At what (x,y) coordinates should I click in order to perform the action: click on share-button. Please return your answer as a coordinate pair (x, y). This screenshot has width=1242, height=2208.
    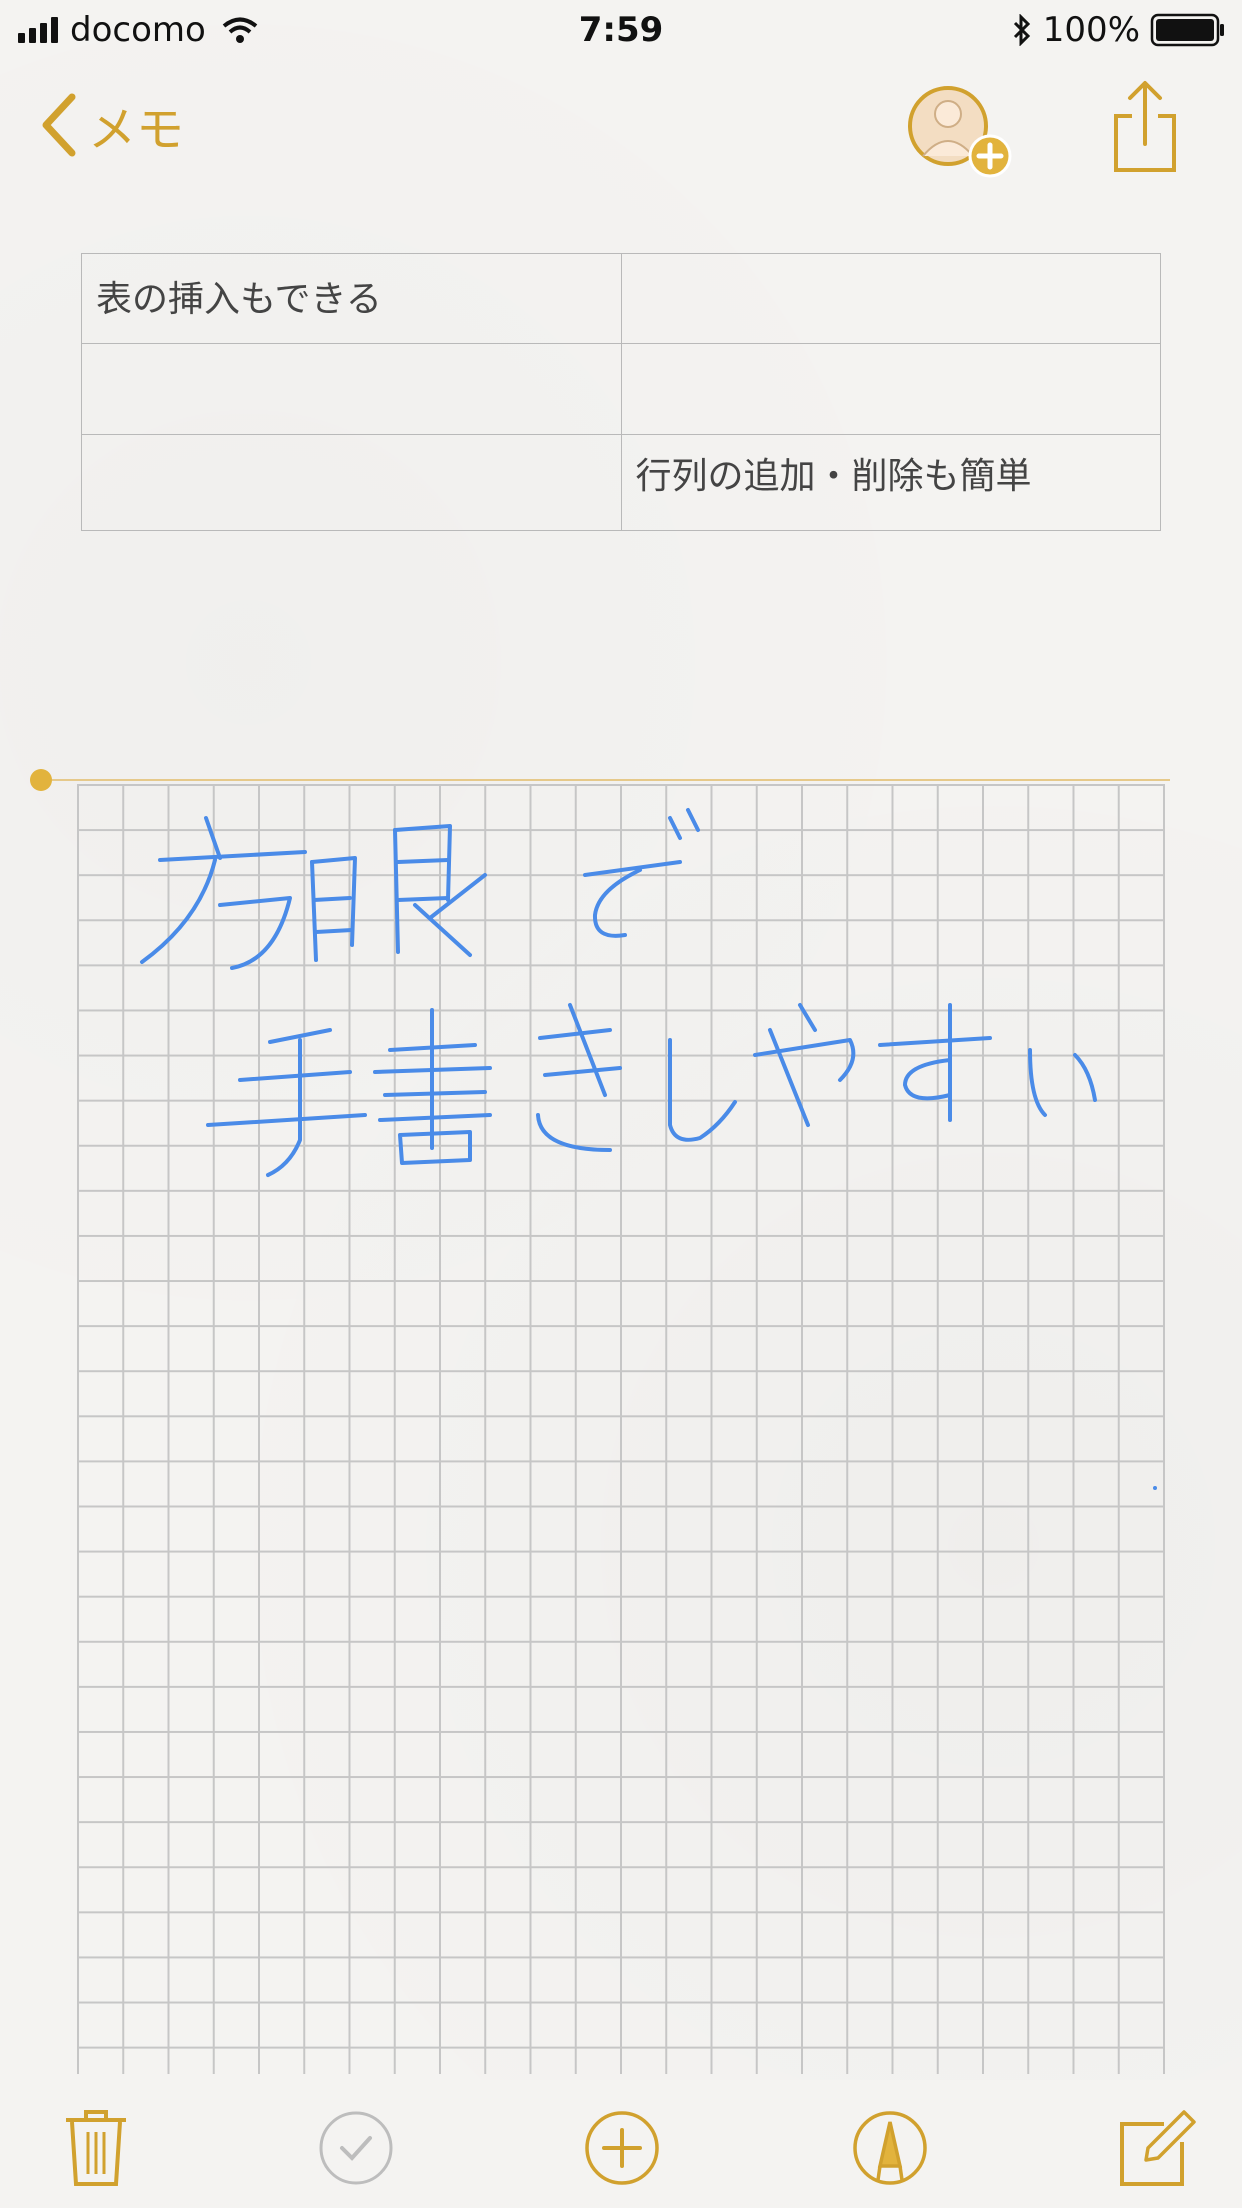
    Looking at the image, I should click on (1145, 128).